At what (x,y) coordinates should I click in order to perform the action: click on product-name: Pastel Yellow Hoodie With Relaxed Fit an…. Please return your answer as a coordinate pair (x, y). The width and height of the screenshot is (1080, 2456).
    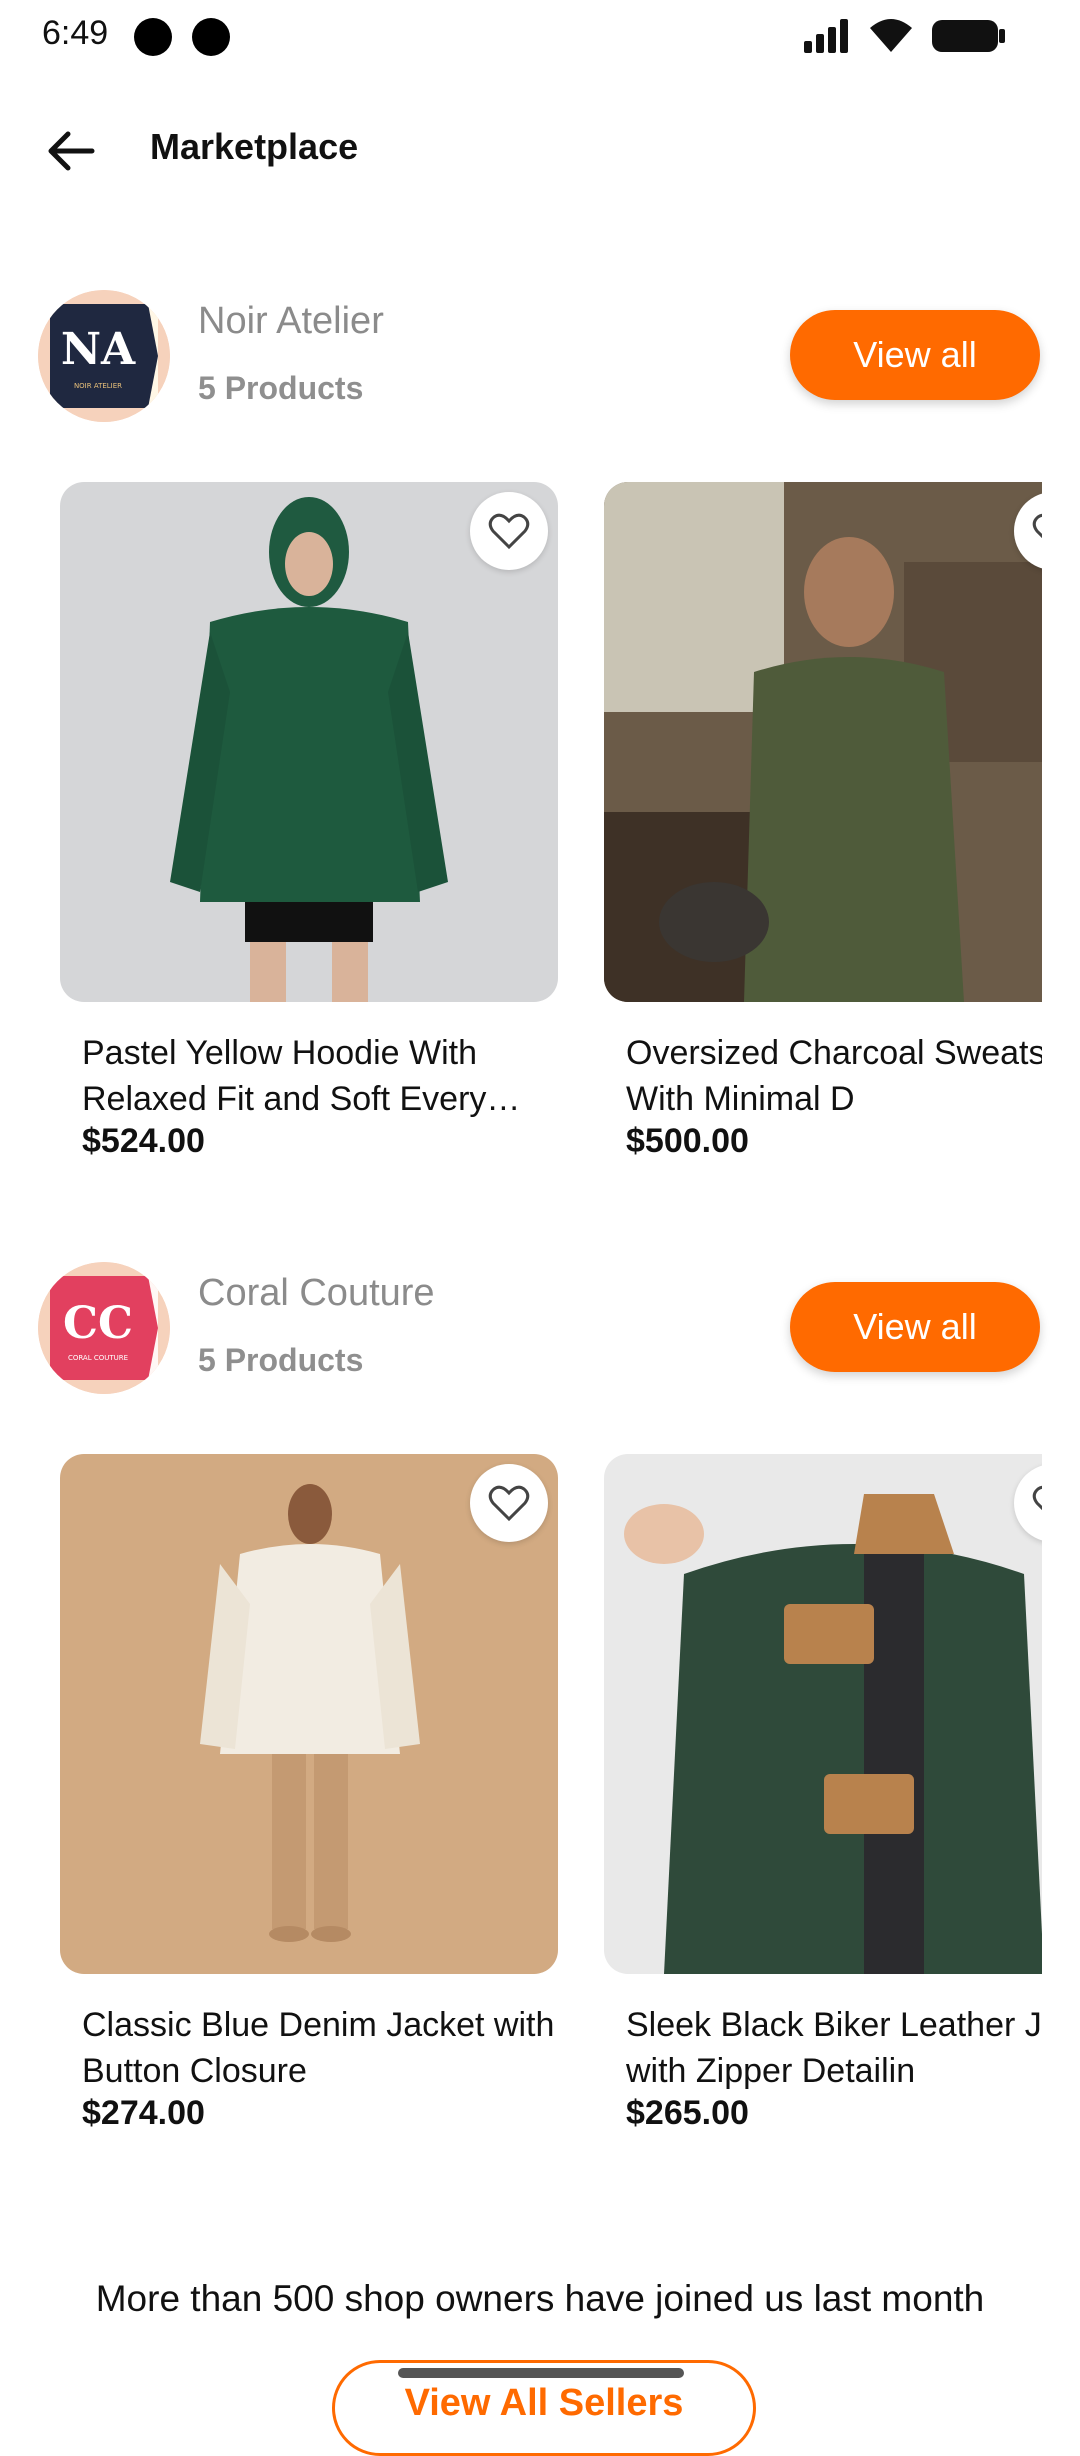
    Looking at the image, I should click on (301, 1076).